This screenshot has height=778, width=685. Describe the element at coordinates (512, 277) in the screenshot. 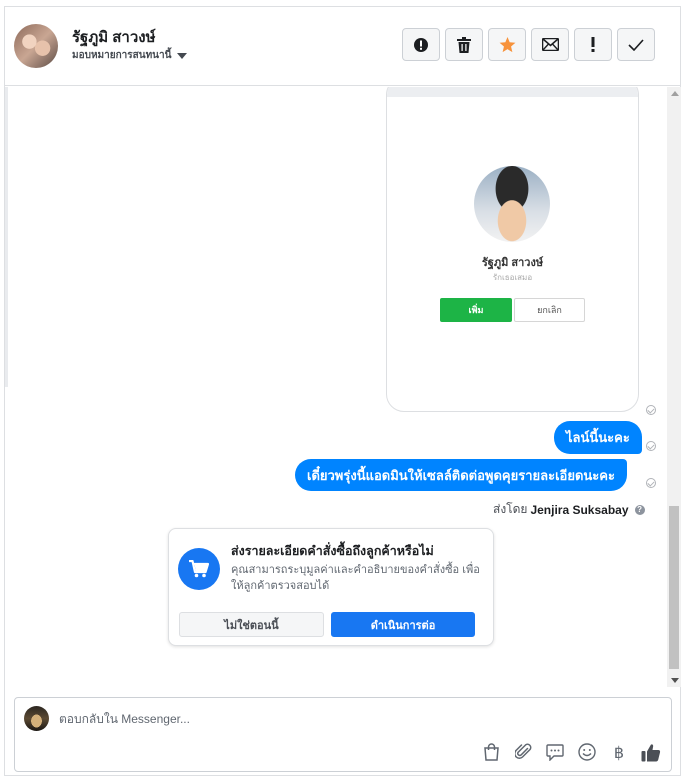

I see `line-profile-subtitle: รักเธอเสมอ` at that location.